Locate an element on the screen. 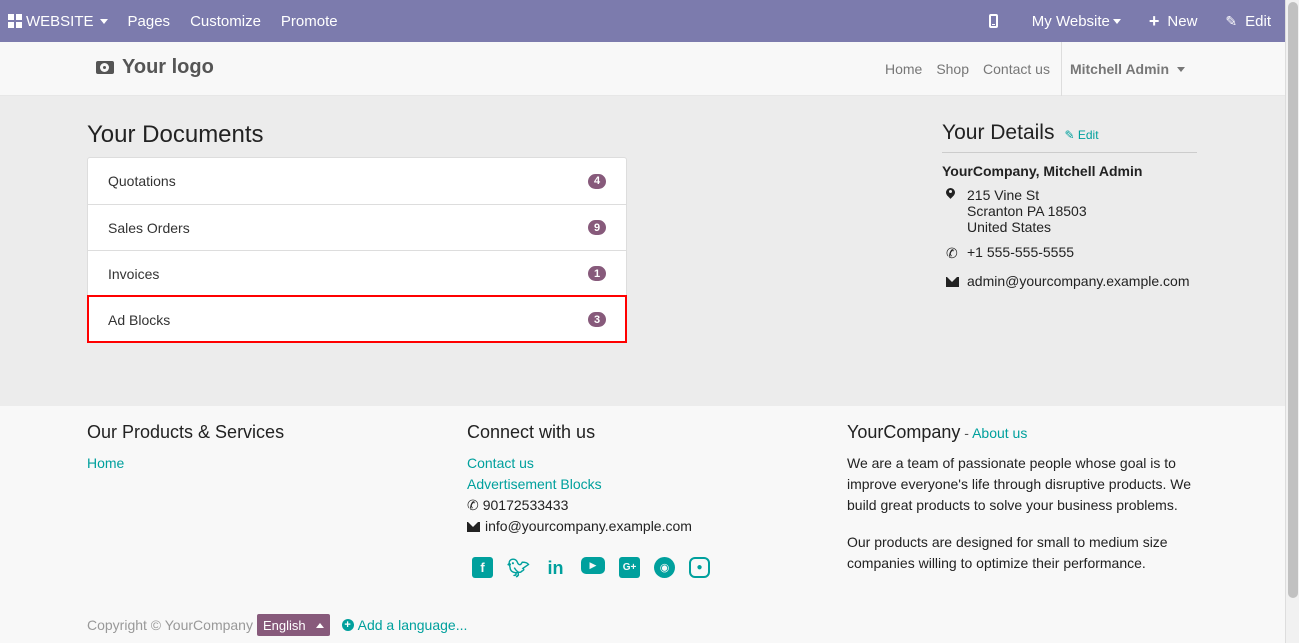  pages-menu: Pages is located at coordinates (149, 21).